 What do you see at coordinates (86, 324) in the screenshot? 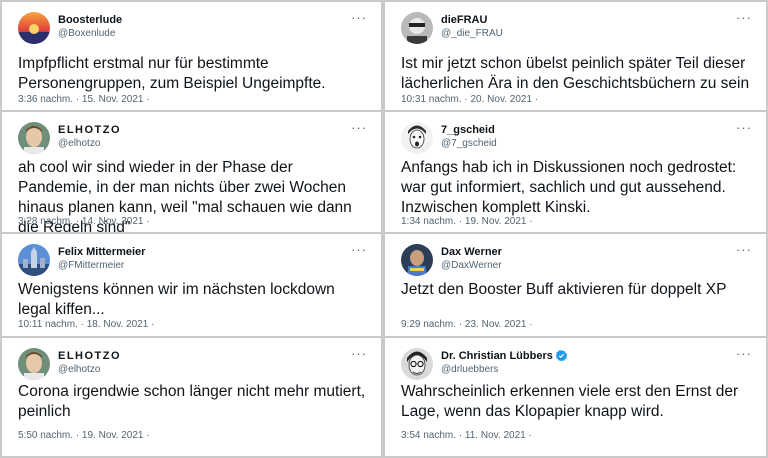
I see `tweet-timestamp: 10:11 nachm. · 18. Nov. 2021 ·` at bounding box center [86, 324].